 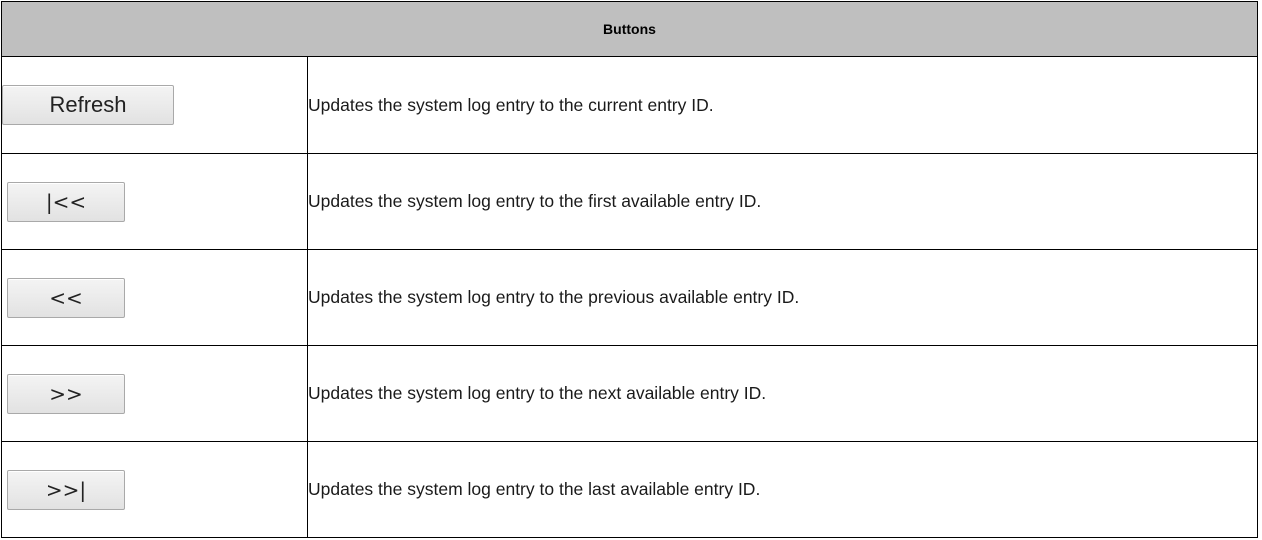 What do you see at coordinates (154, 297) in the screenshot?
I see `button-cell: <<` at bounding box center [154, 297].